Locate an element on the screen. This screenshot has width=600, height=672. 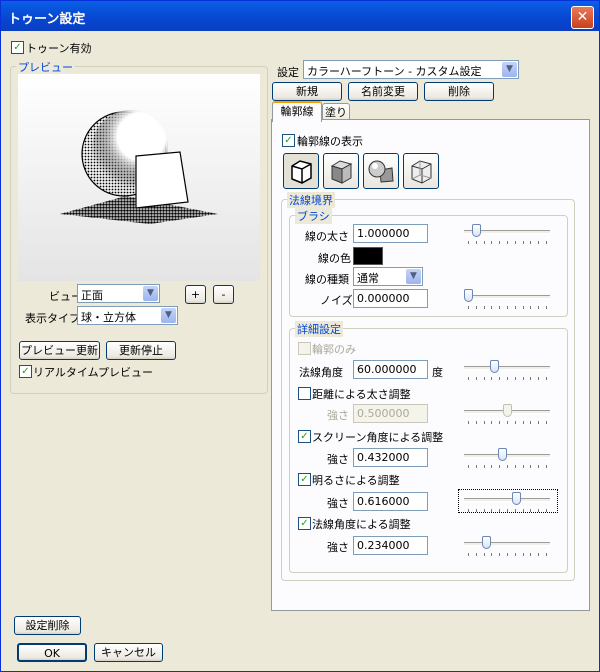
mode-button-shaded is located at coordinates (341, 171).